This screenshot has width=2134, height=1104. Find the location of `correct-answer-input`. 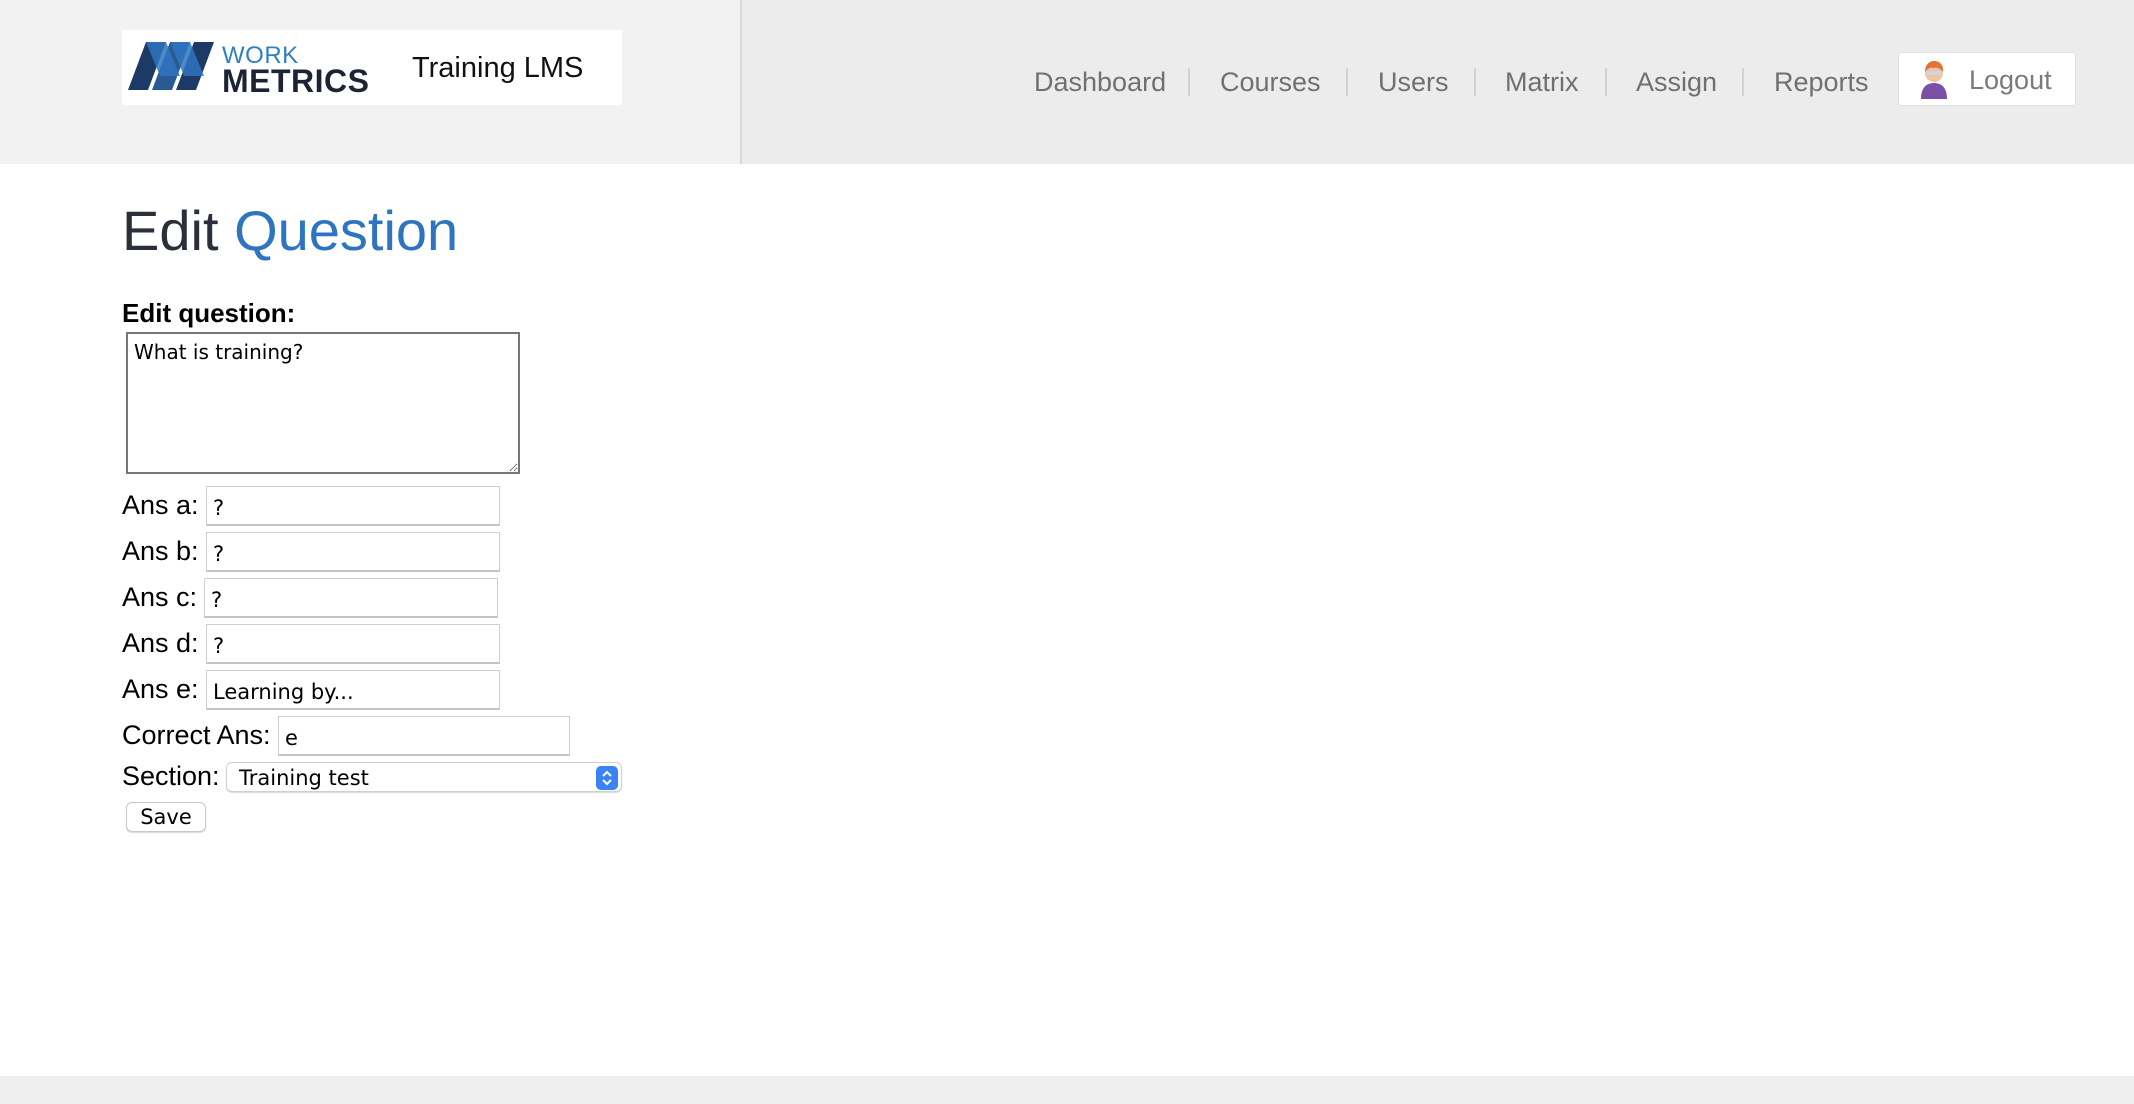

correct-answer-input is located at coordinates (424, 736).